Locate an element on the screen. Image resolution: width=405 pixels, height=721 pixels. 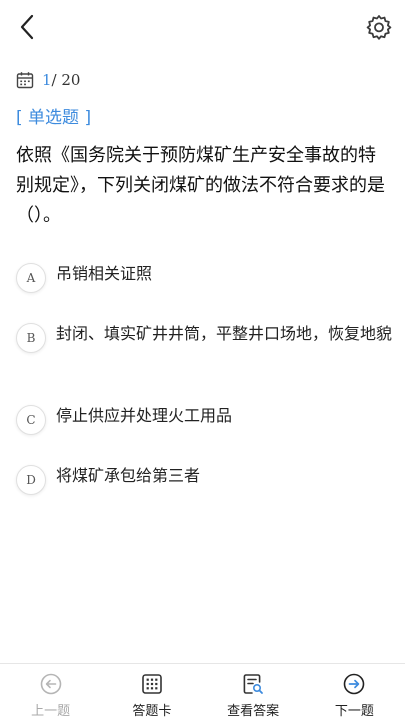
option-b: B 封闭、填实矿井井筒，平整井口场地，恢复地貌 is located at coordinates (204, 337).